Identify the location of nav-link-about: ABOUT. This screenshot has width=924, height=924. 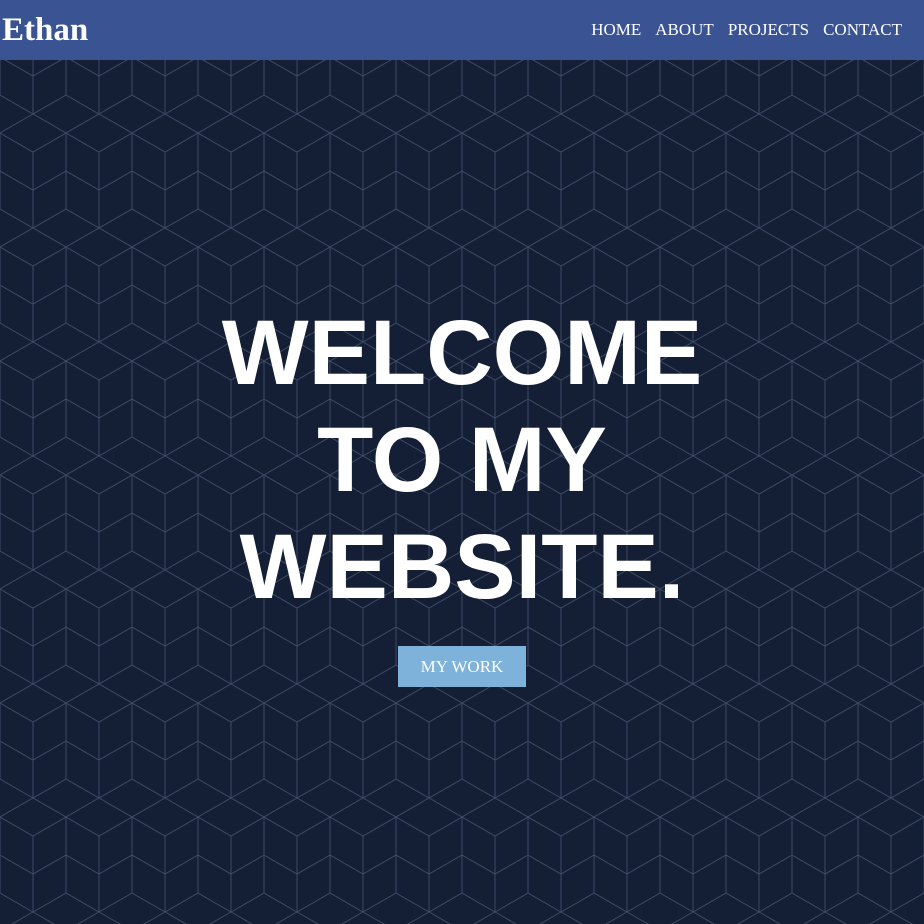
(684, 30).